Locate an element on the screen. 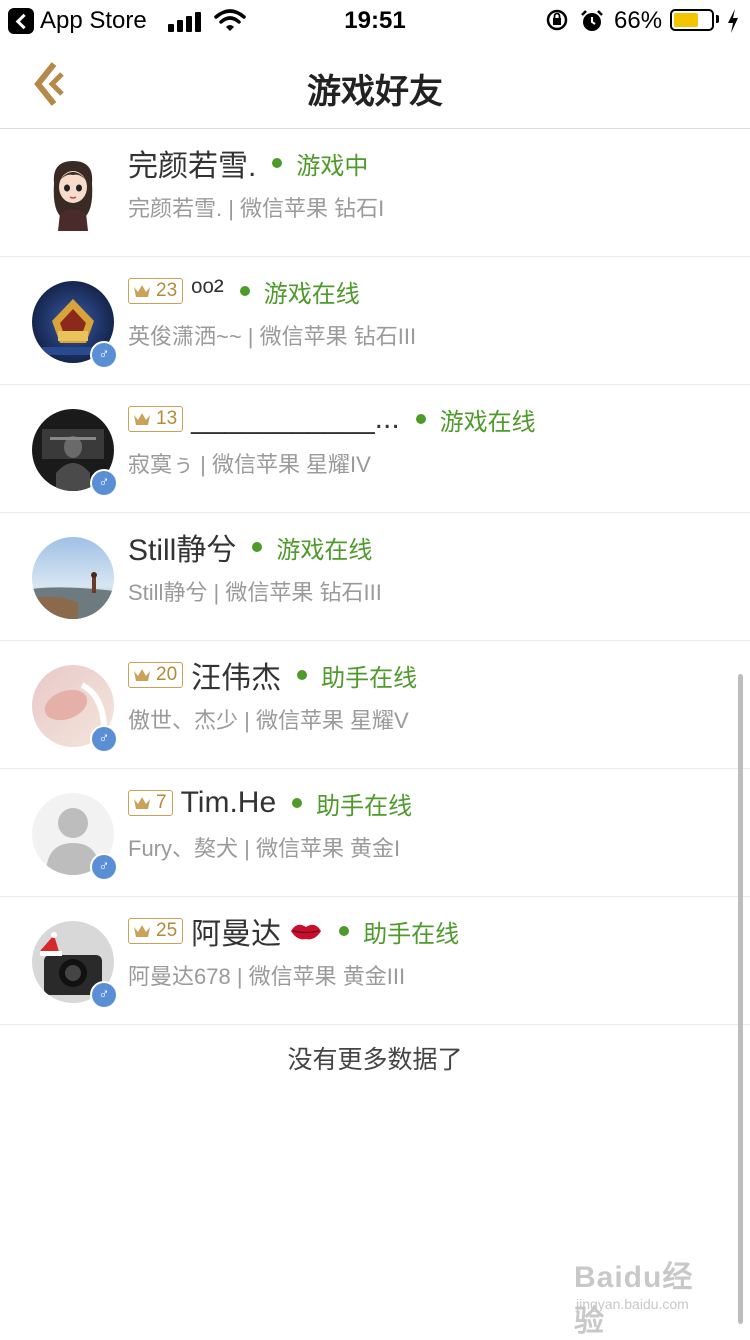  friend-name-line: 23 ᵒᵒ² 游戏在线 is located at coordinates (244, 291).